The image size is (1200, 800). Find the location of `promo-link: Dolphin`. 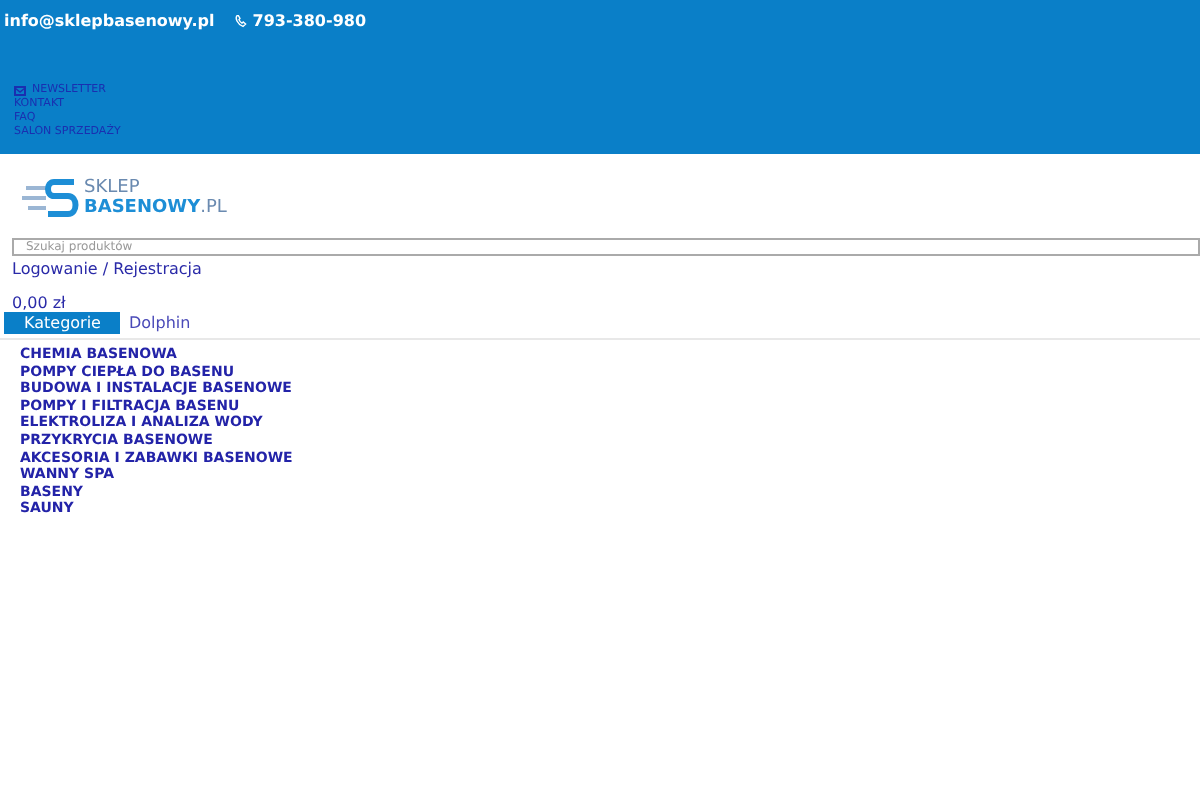

promo-link: Dolphin is located at coordinates (159, 323).